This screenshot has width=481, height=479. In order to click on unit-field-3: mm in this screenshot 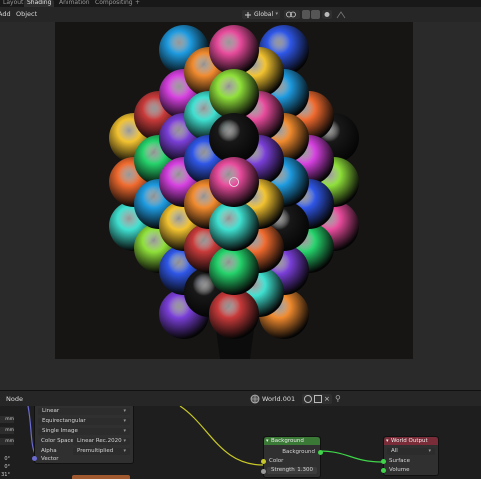, I will do `click(7, 441)`.